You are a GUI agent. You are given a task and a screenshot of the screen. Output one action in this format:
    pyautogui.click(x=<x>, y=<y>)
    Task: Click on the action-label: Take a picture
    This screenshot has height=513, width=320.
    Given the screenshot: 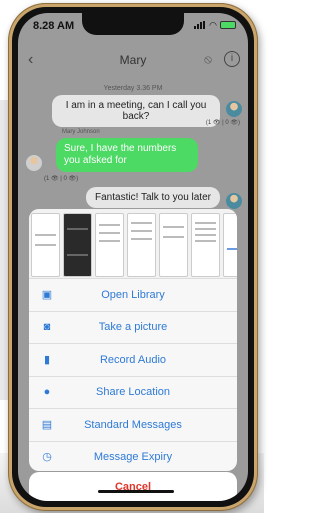 What is the action you would take?
    pyautogui.click(x=133, y=327)
    